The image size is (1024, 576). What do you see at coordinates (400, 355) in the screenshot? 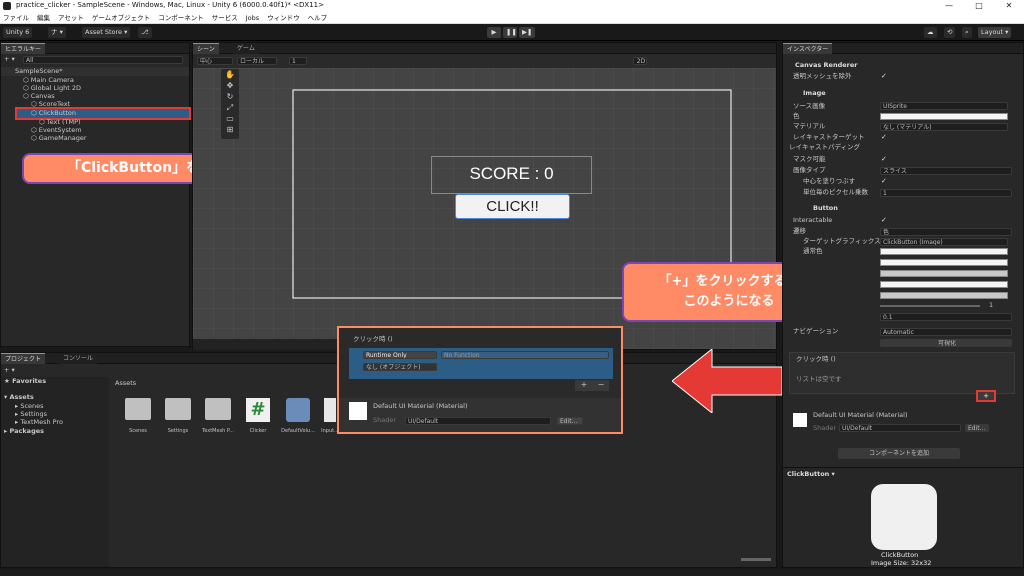
I see `runtime-dropdown: Runtime Only` at bounding box center [400, 355].